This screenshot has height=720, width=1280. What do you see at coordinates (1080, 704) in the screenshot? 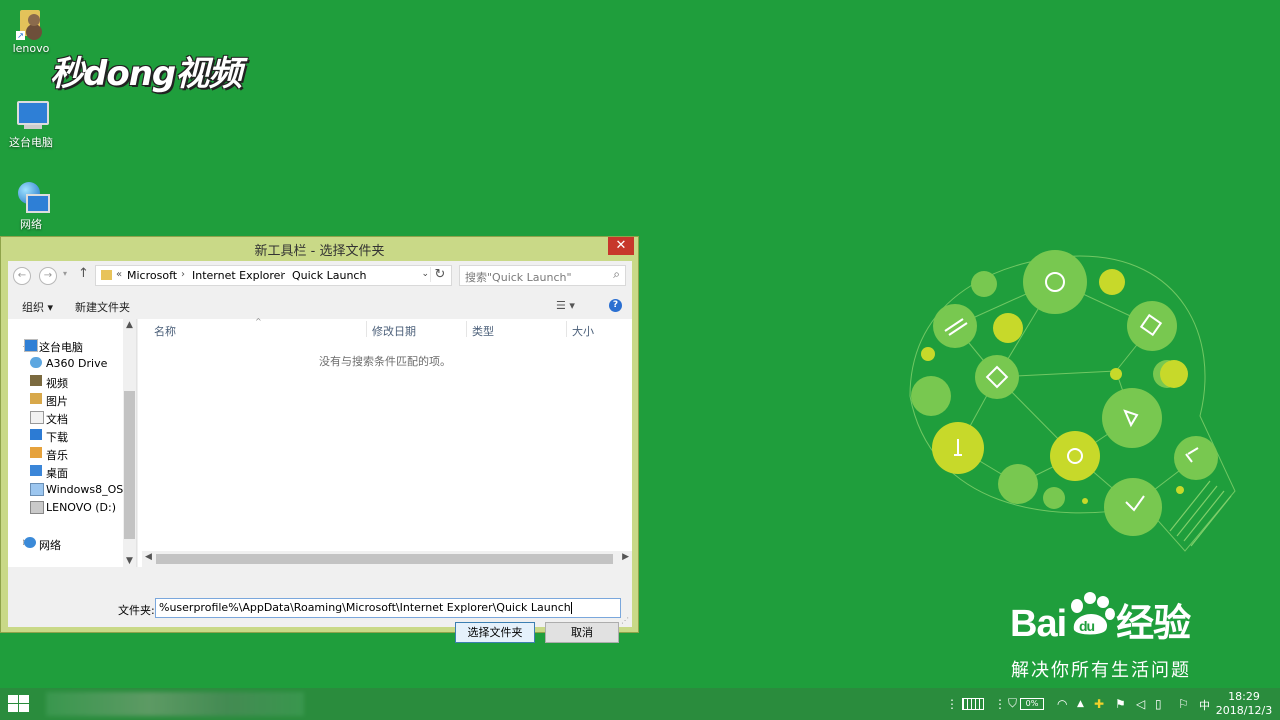
I see `show-hidden-icons-chevron-icon: ▲` at bounding box center [1080, 704].